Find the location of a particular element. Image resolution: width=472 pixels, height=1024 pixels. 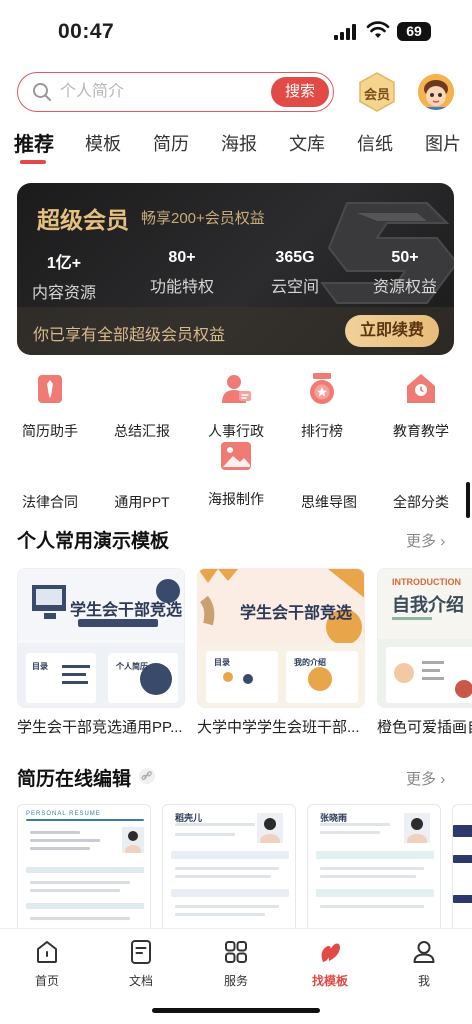

grid-item-all-categories: 全部分类 is located at coordinates (421, 480).